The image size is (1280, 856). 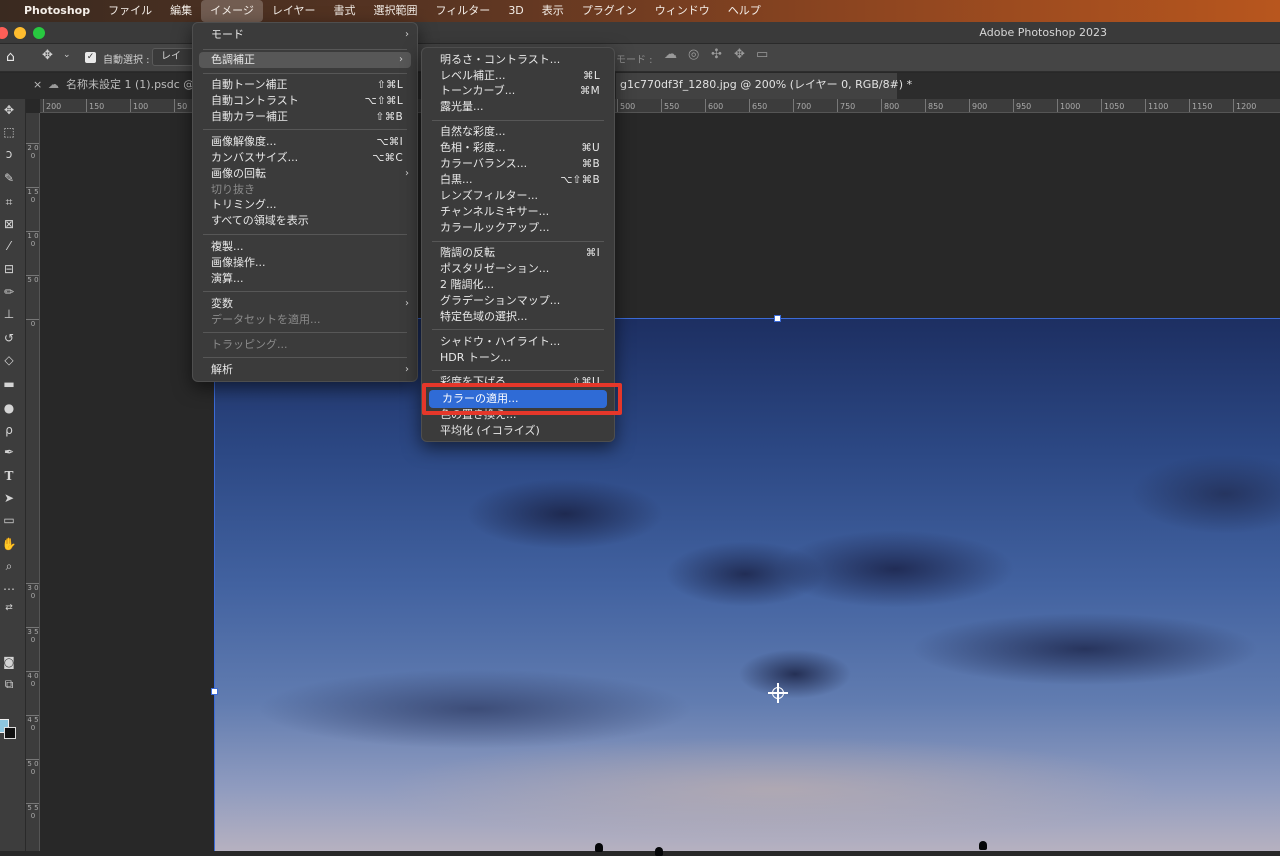 What do you see at coordinates (305, 60) in the screenshot?
I see `menu-item-adjustments: 色調補正 ›` at bounding box center [305, 60].